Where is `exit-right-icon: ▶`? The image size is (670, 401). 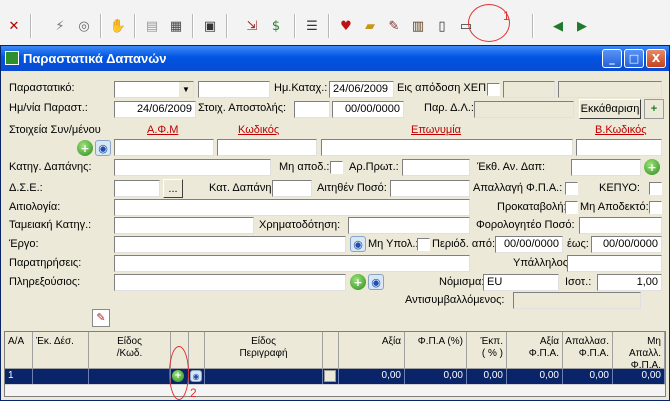 exit-right-icon: ▶ is located at coordinates (582, 26).